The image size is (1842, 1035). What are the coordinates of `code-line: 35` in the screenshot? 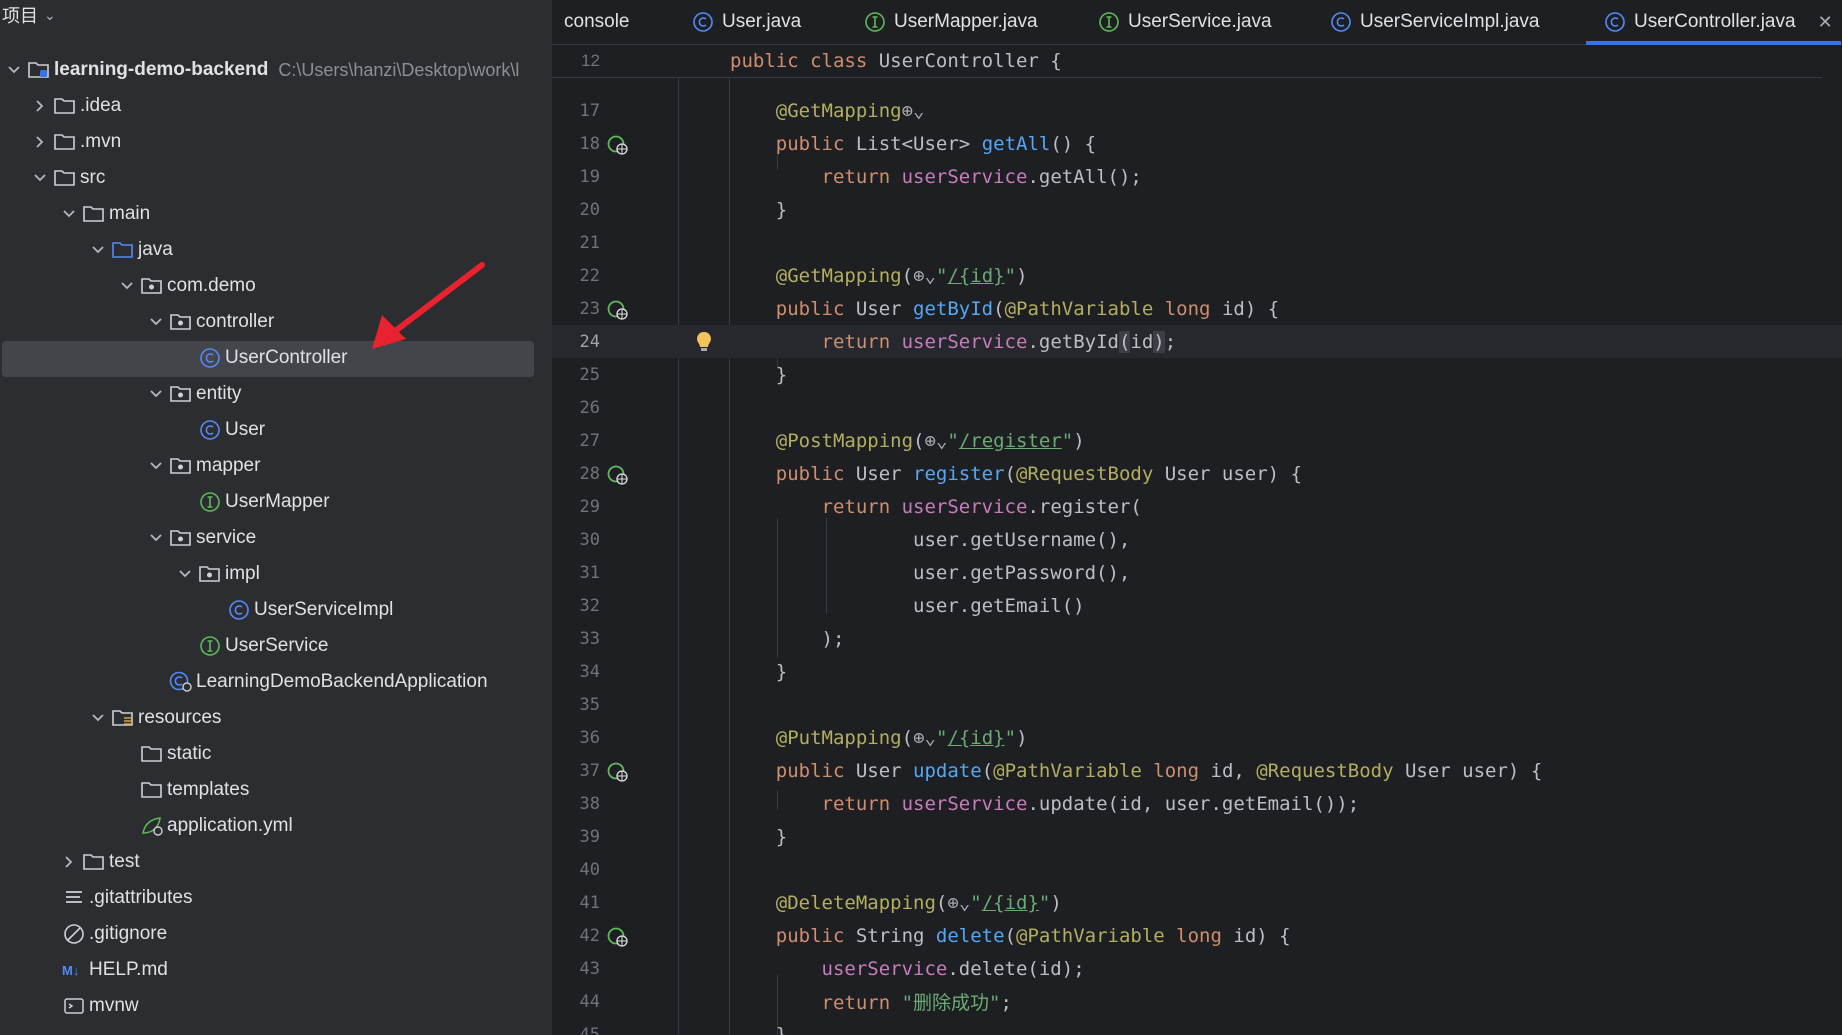 It's located at (1197, 704).